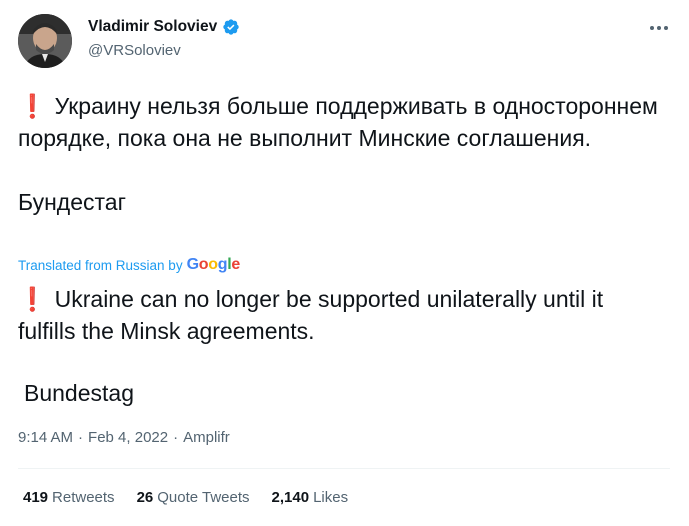 The width and height of the screenshot is (689, 526). Describe the element at coordinates (45, 437) in the screenshot. I see `tweet-time: 9:14 AM` at that location.